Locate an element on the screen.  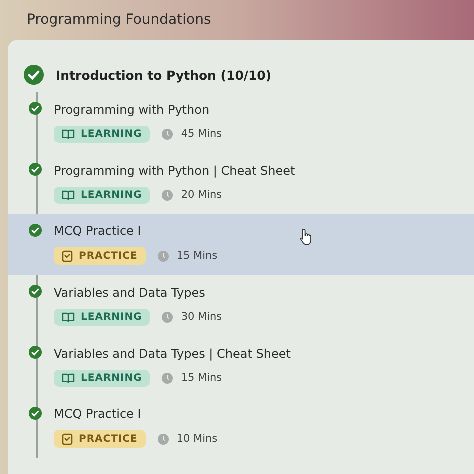
lesson-row: Programming with Python | Cheat Sheet LEARNING 20 Mins is located at coordinates (241, 183).